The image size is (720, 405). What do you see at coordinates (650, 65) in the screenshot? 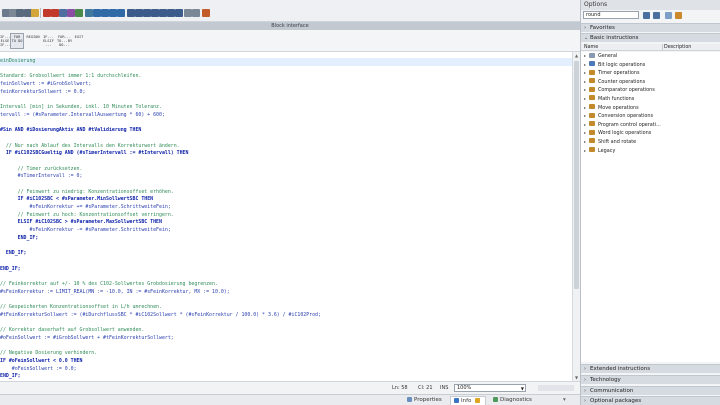
I see `instruction-folder: ▸ Bit logic operations` at bounding box center [650, 65].